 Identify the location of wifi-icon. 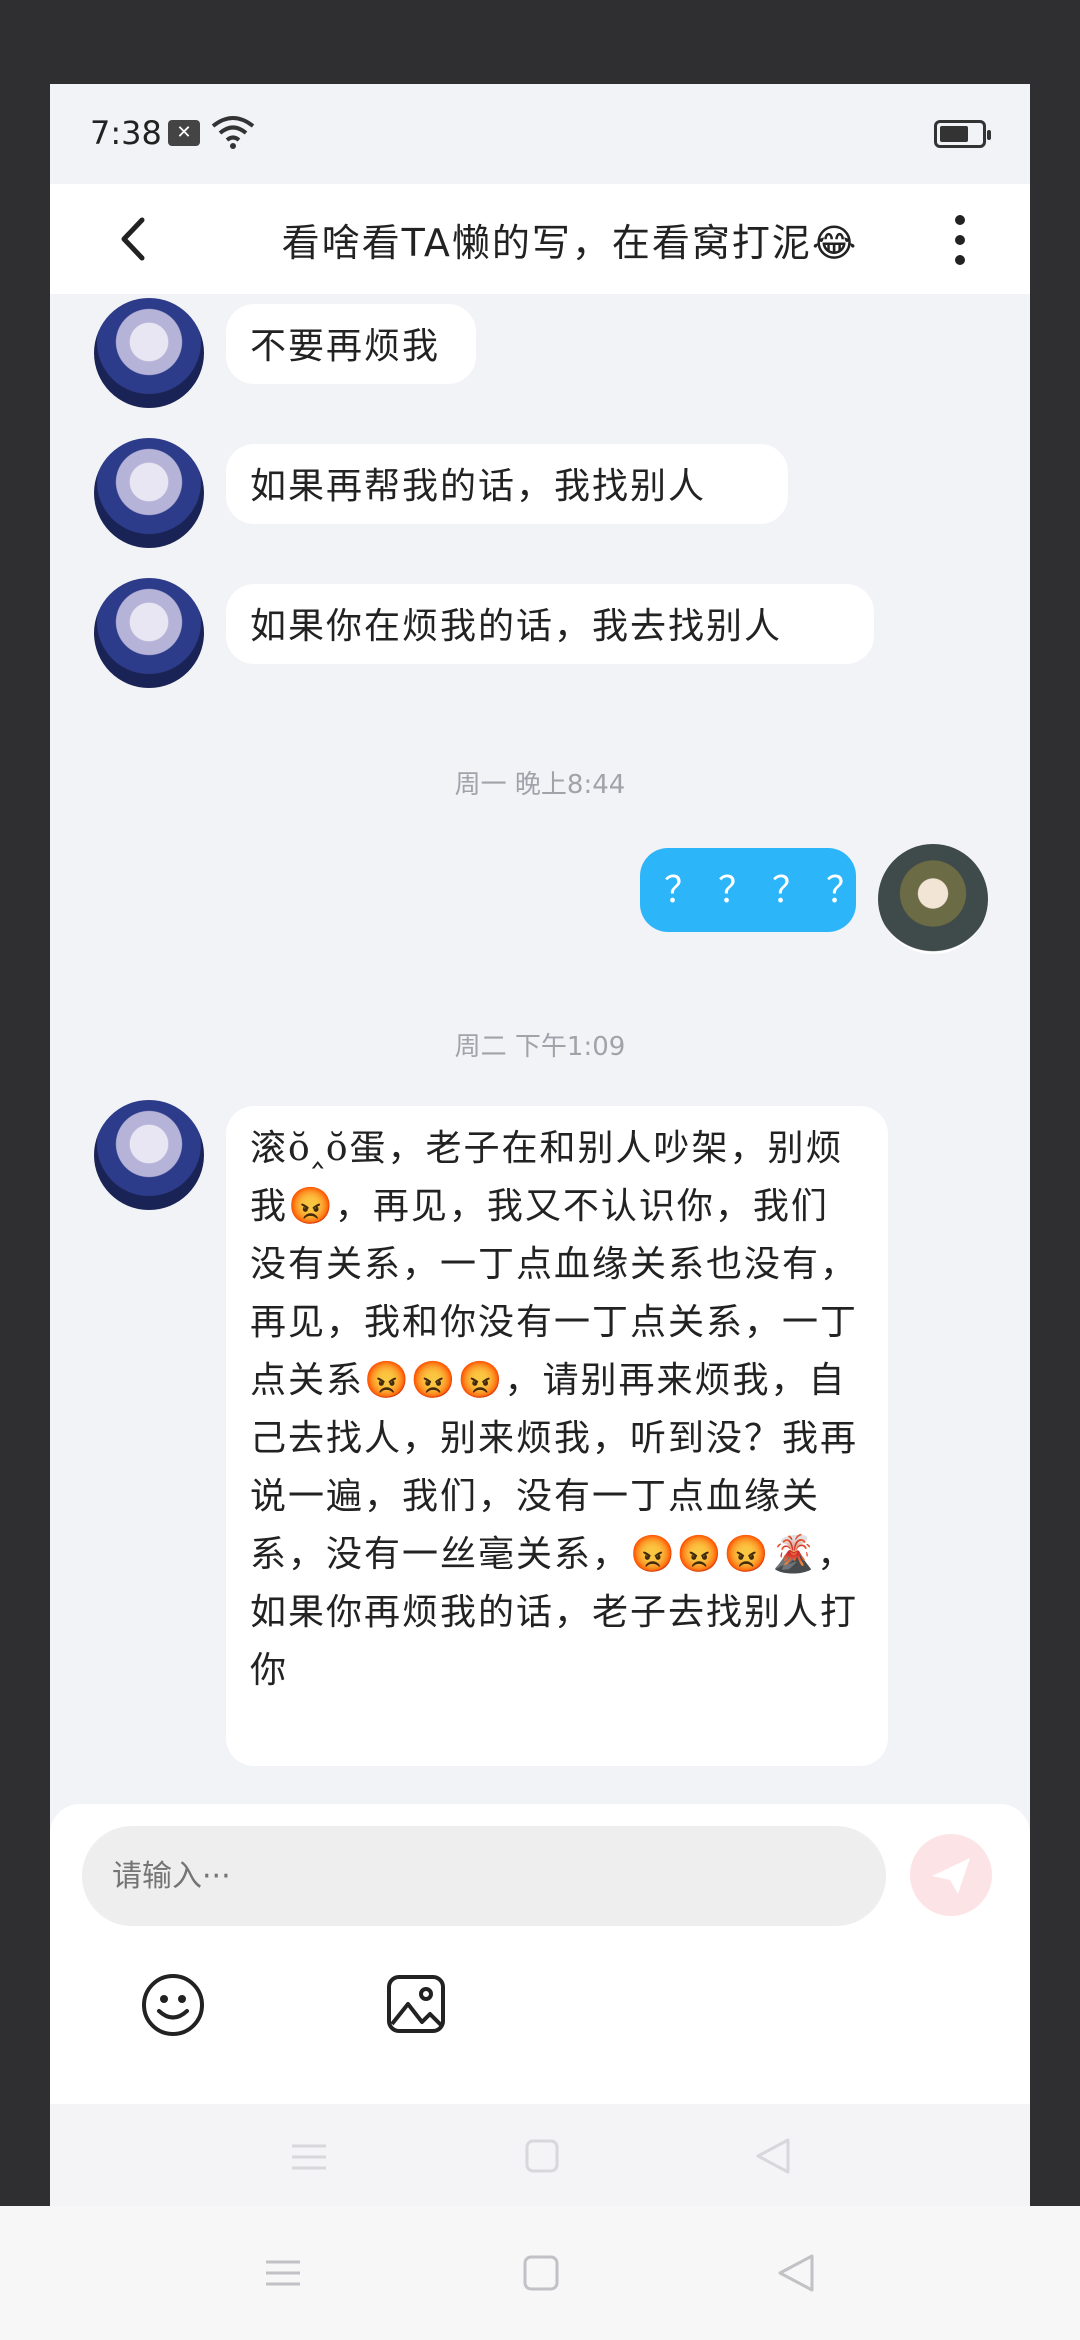
(233, 132).